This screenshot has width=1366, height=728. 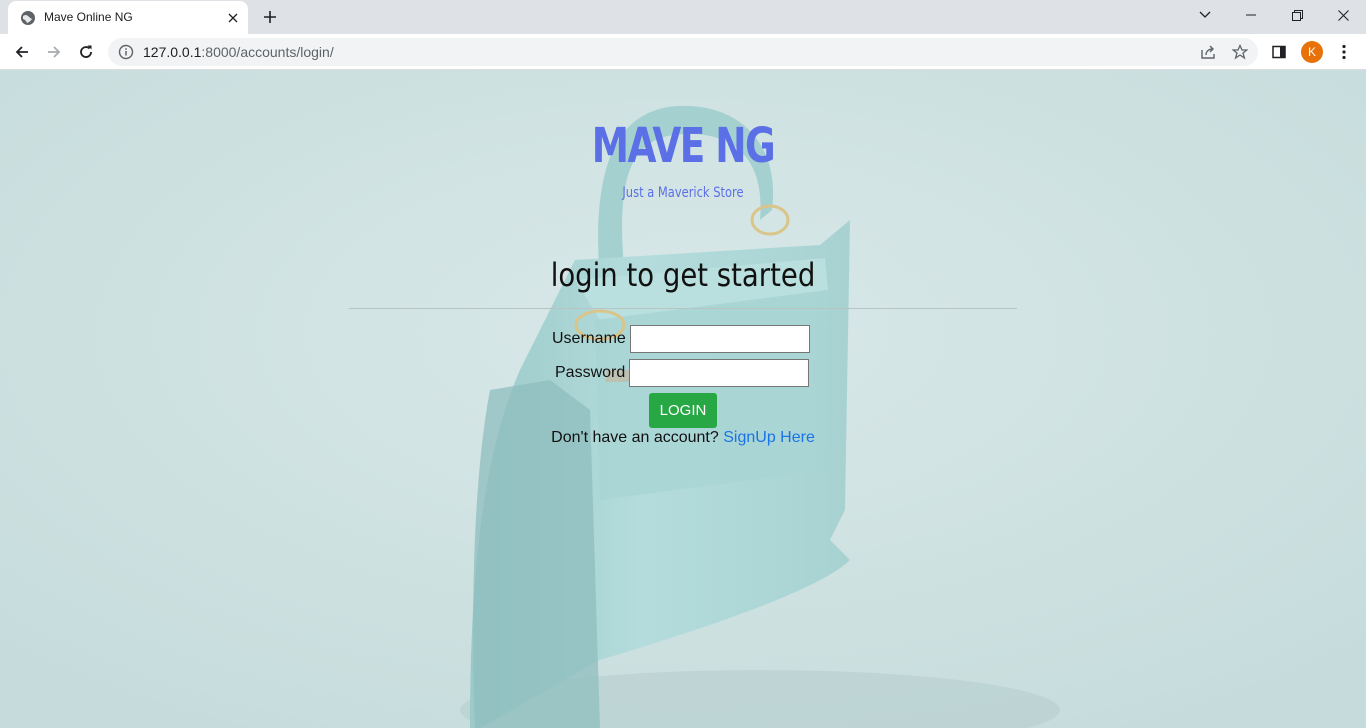 What do you see at coordinates (1343, 15) in the screenshot?
I see `close-window-icon` at bounding box center [1343, 15].